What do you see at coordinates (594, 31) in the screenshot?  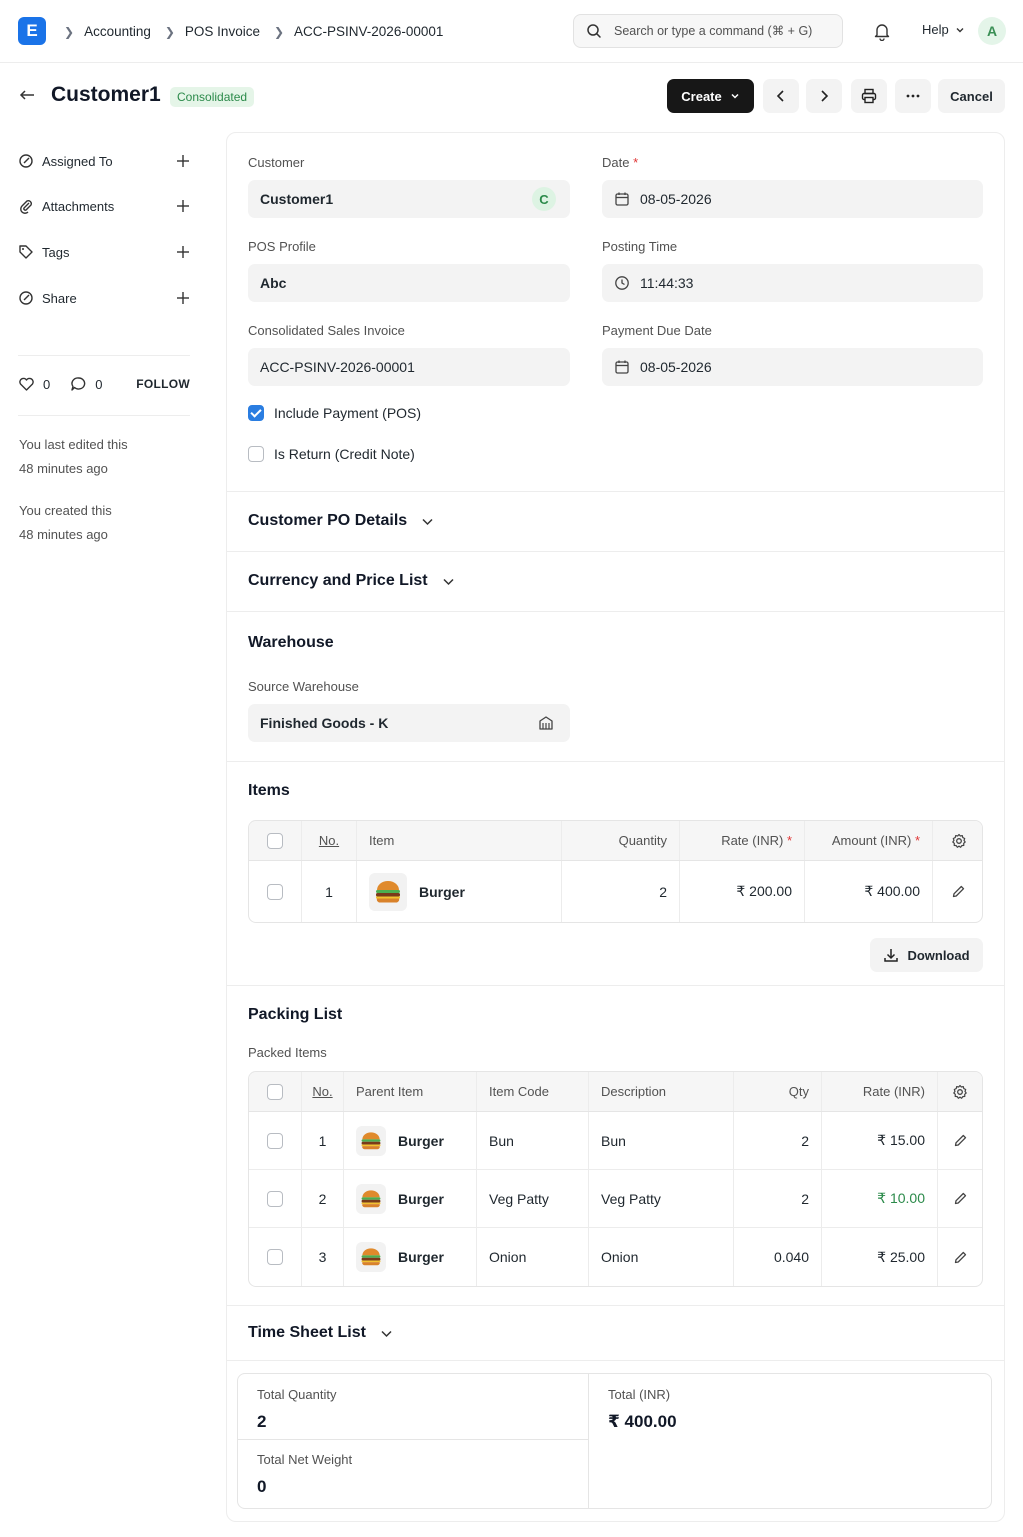 I see `search-icon` at bounding box center [594, 31].